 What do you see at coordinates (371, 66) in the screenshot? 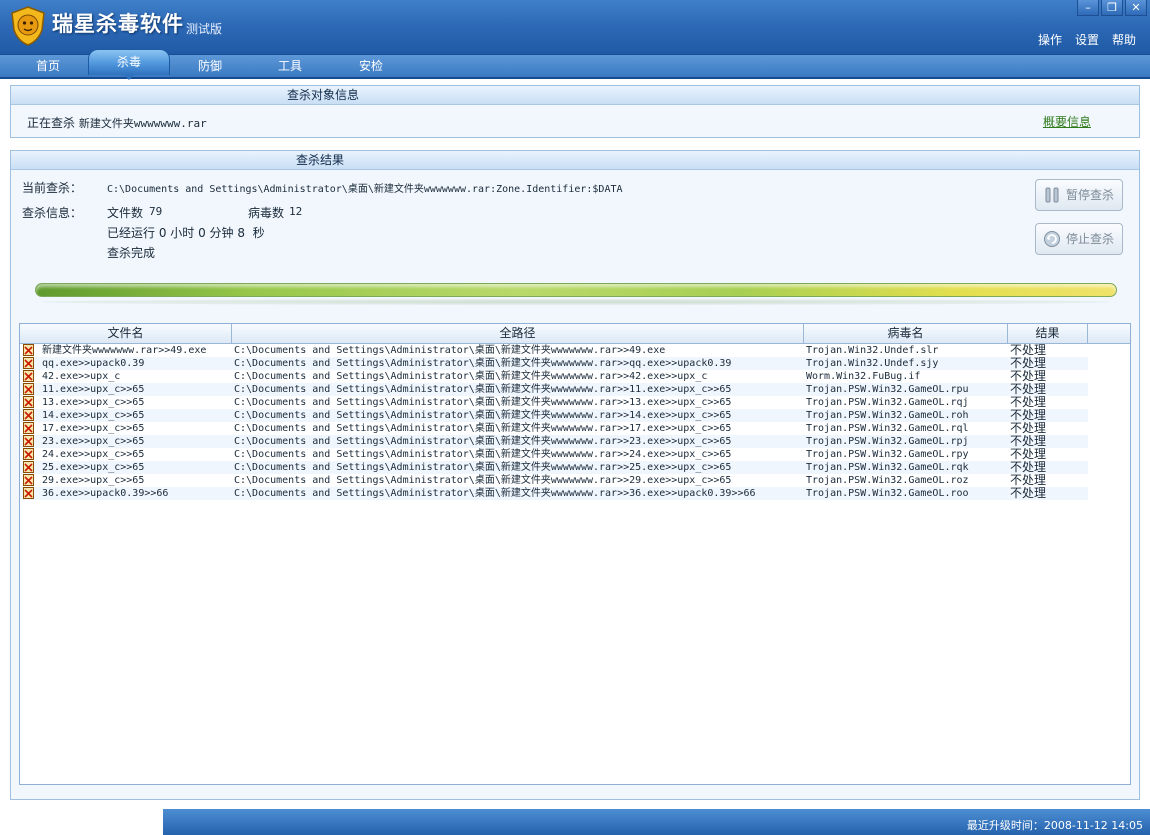
I see `tab-security-check: 安检` at bounding box center [371, 66].